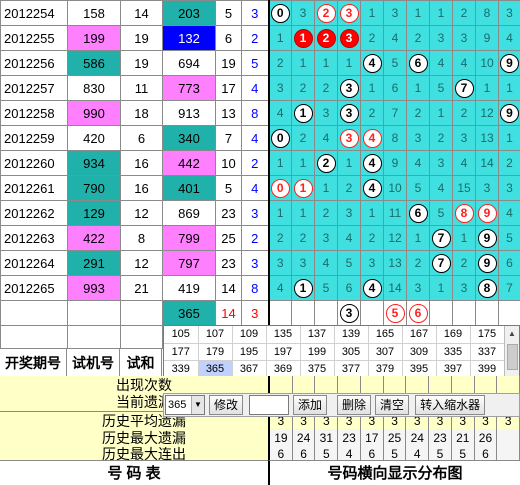 Image resolution: width=520 pixels, height=485 pixels. What do you see at coordinates (189, 113) in the screenshot?
I see `draw-number-cell: 913` at bounding box center [189, 113].